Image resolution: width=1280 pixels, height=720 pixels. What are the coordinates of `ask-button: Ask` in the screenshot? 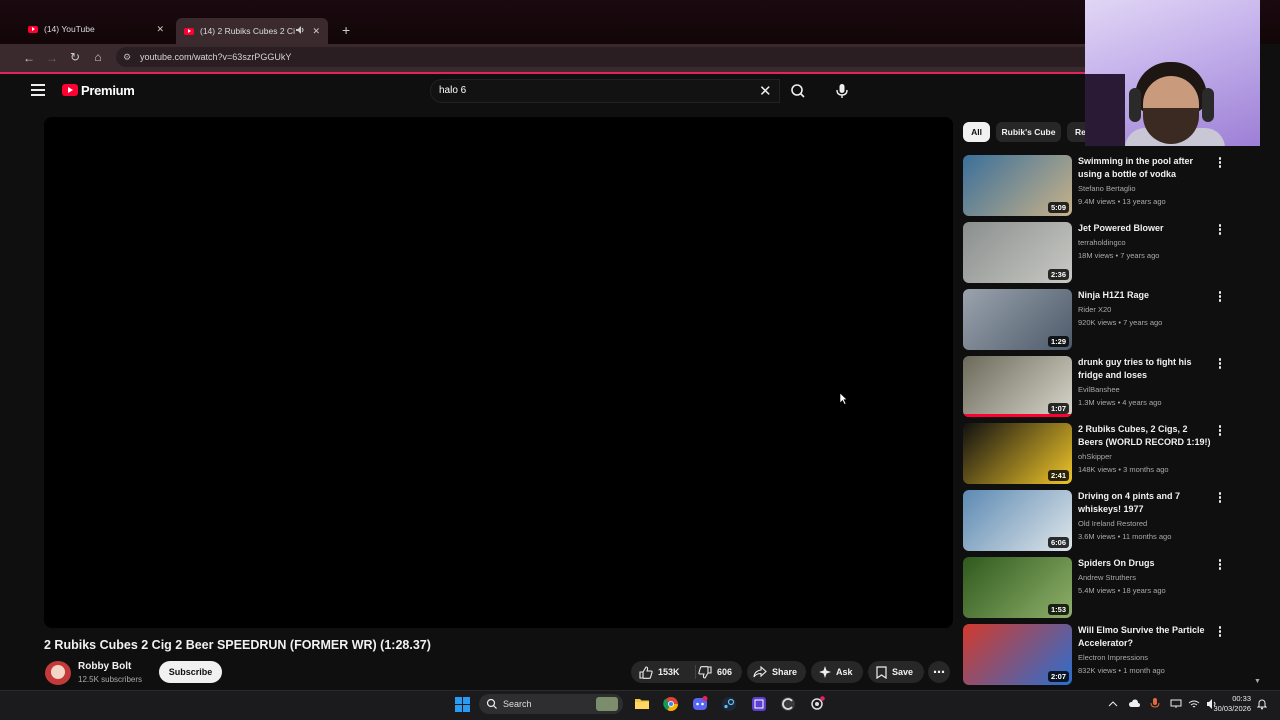 It's located at (837, 672).